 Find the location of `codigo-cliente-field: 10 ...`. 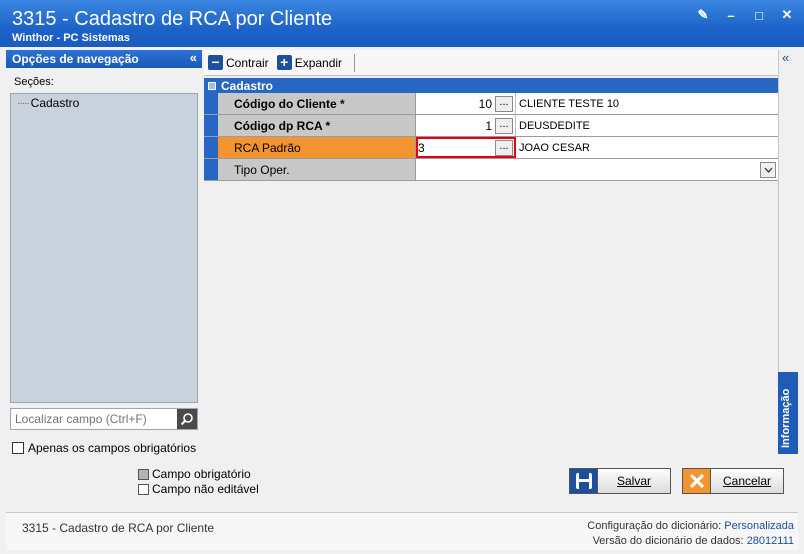

codigo-cliente-field: 10 ... is located at coordinates (466, 103).